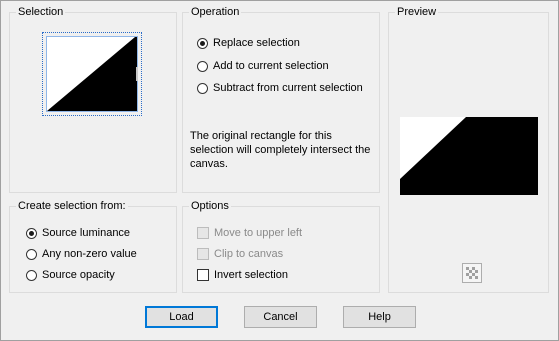  What do you see at coordinates (417, 12) in the screenshot?
I see `preview-group-title: Preview` at bounding box center [417, 12].